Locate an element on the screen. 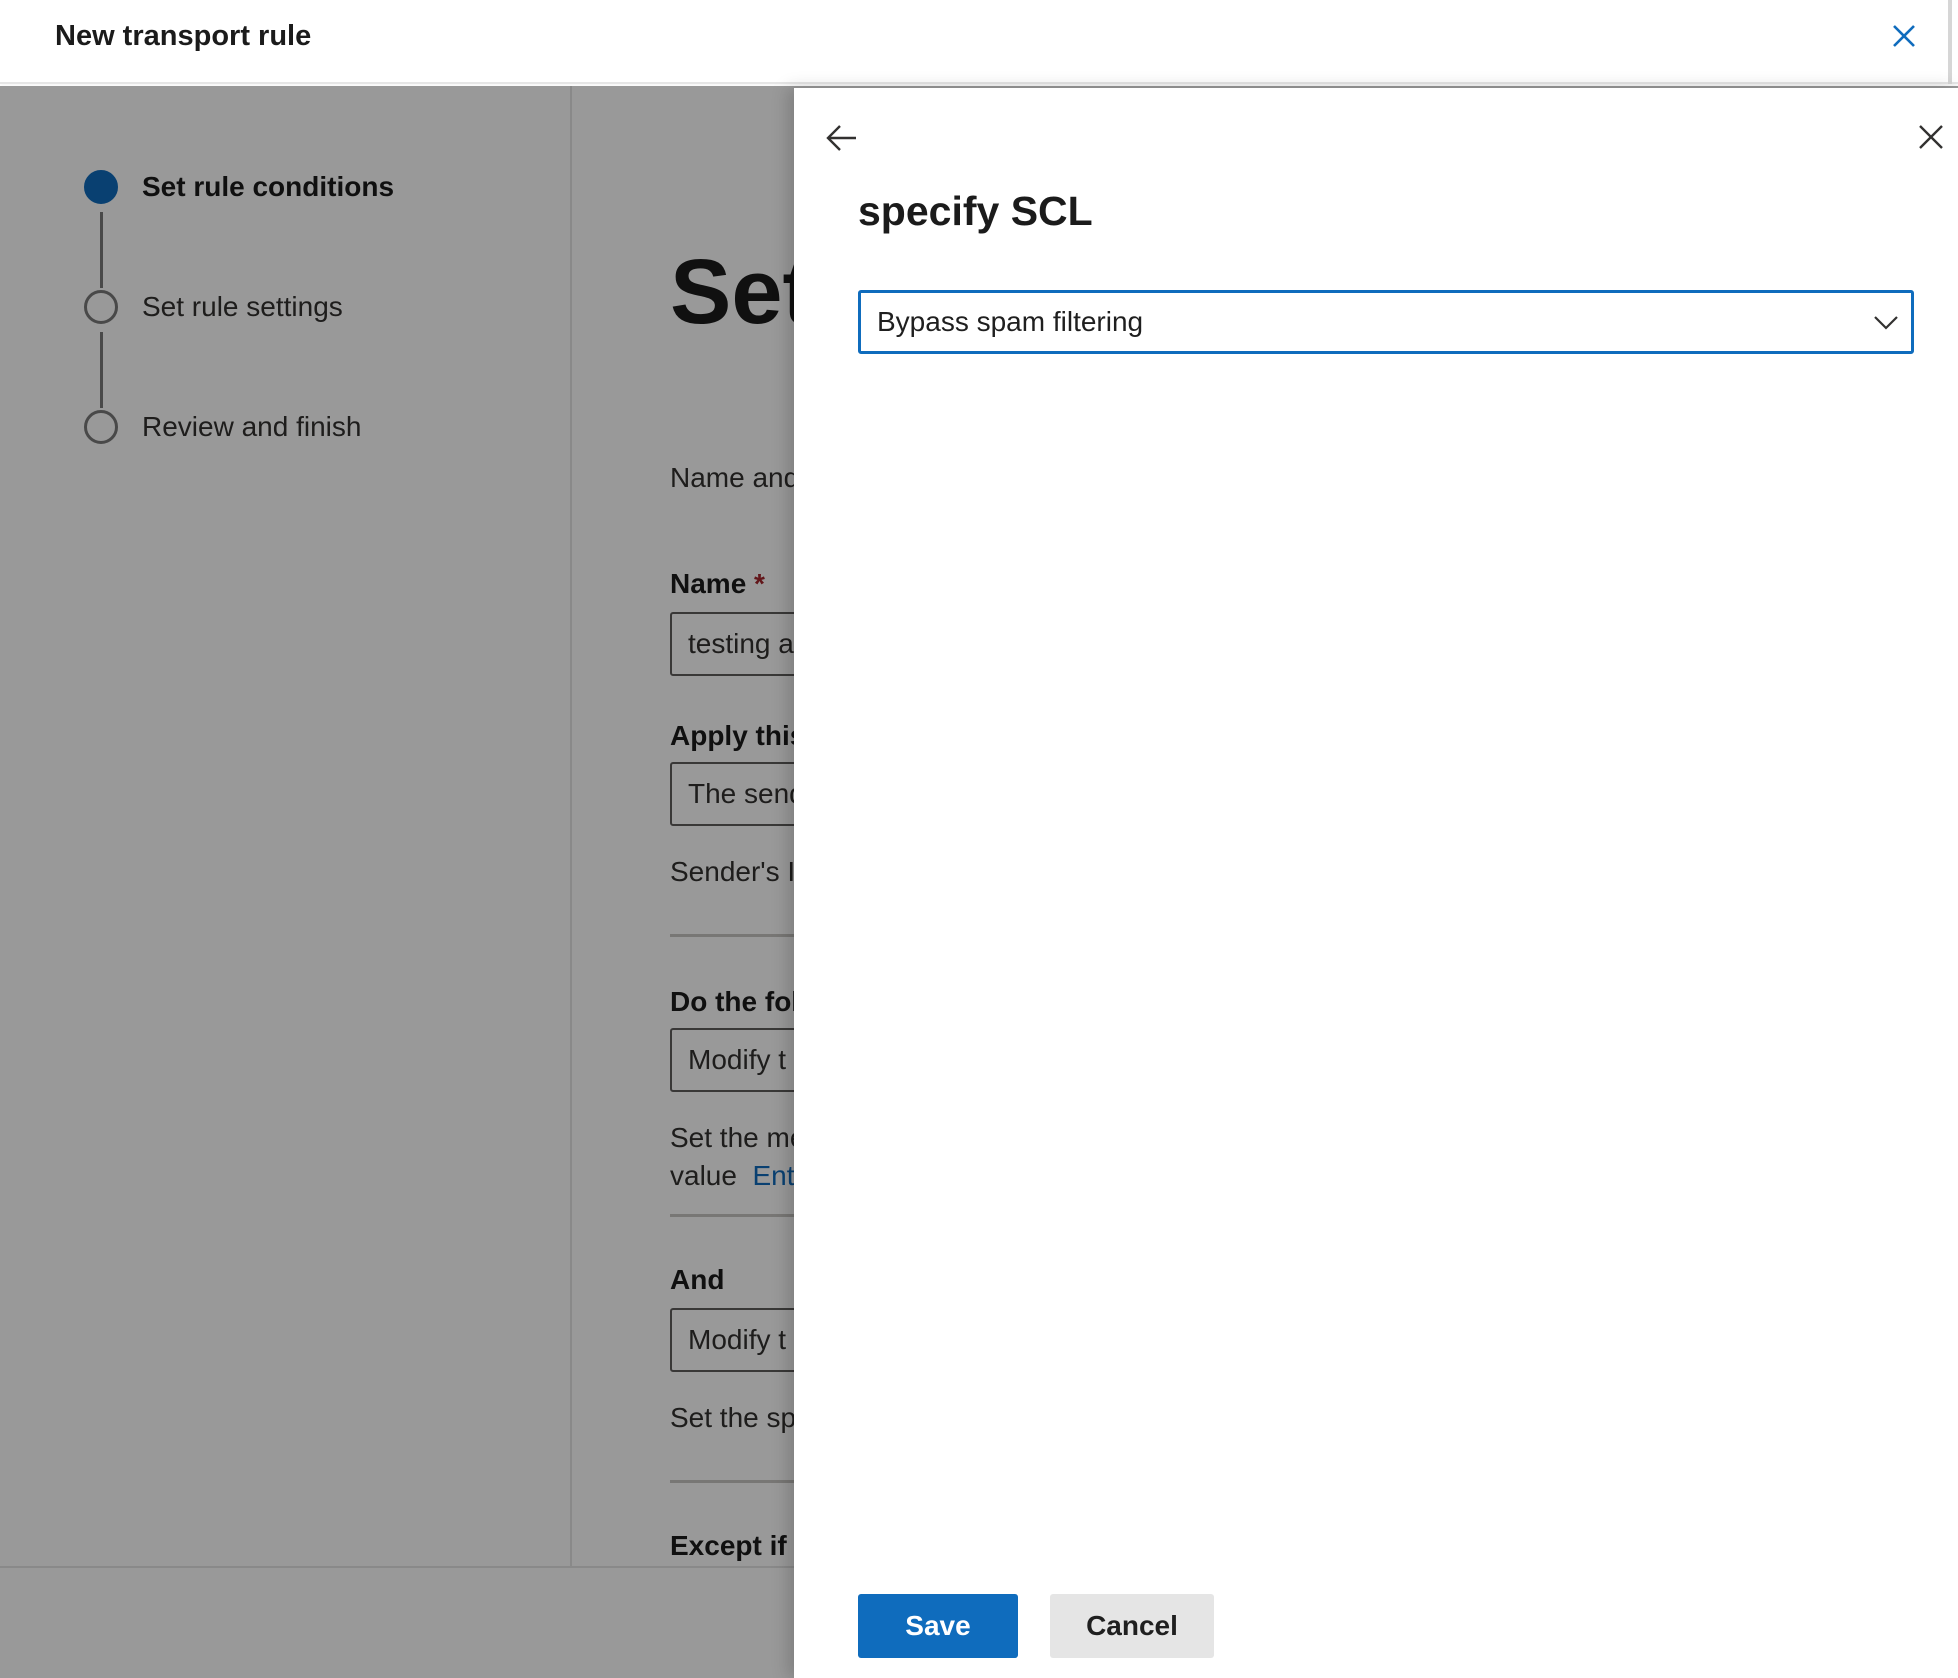 The image size is (1958, 1678). scl-dropdown: Bypass spam filtering is located at coordinates (1386, 322).